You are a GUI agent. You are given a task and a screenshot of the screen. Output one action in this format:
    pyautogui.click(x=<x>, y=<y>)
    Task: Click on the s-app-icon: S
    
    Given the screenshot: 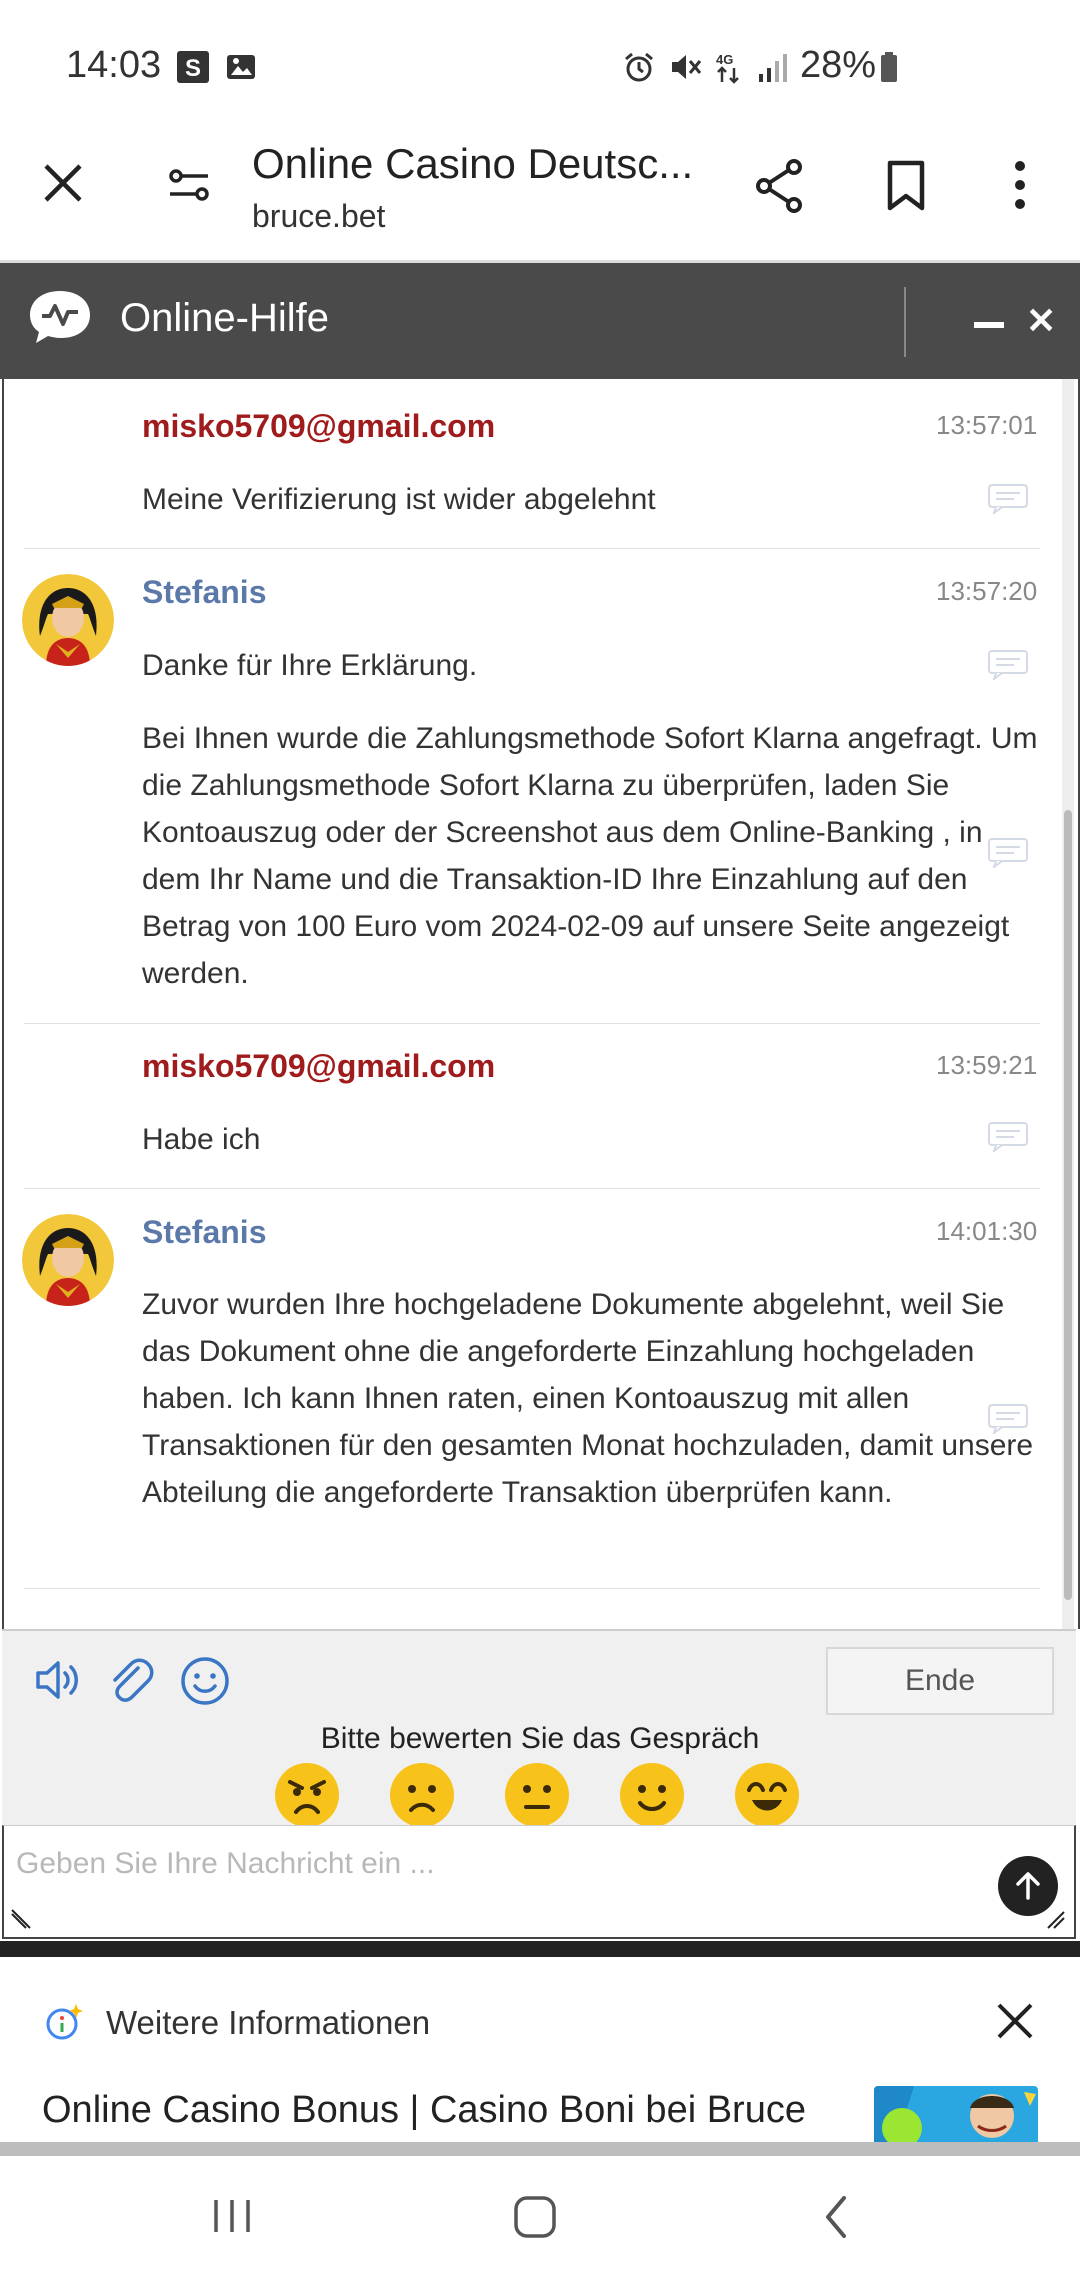 What is the action you would take?
    pyautogui.click(x=193, y=67)
    